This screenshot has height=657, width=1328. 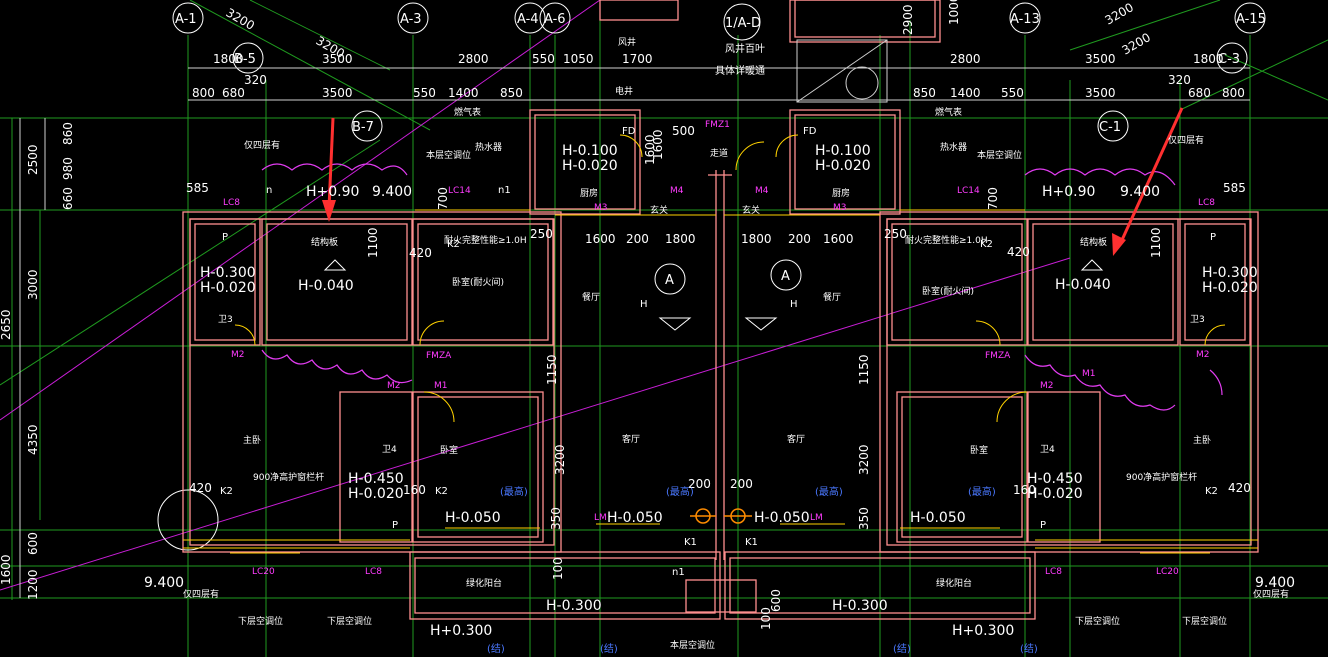 I want to click on dim-r1-4: 550, so click(x=543, y=59).